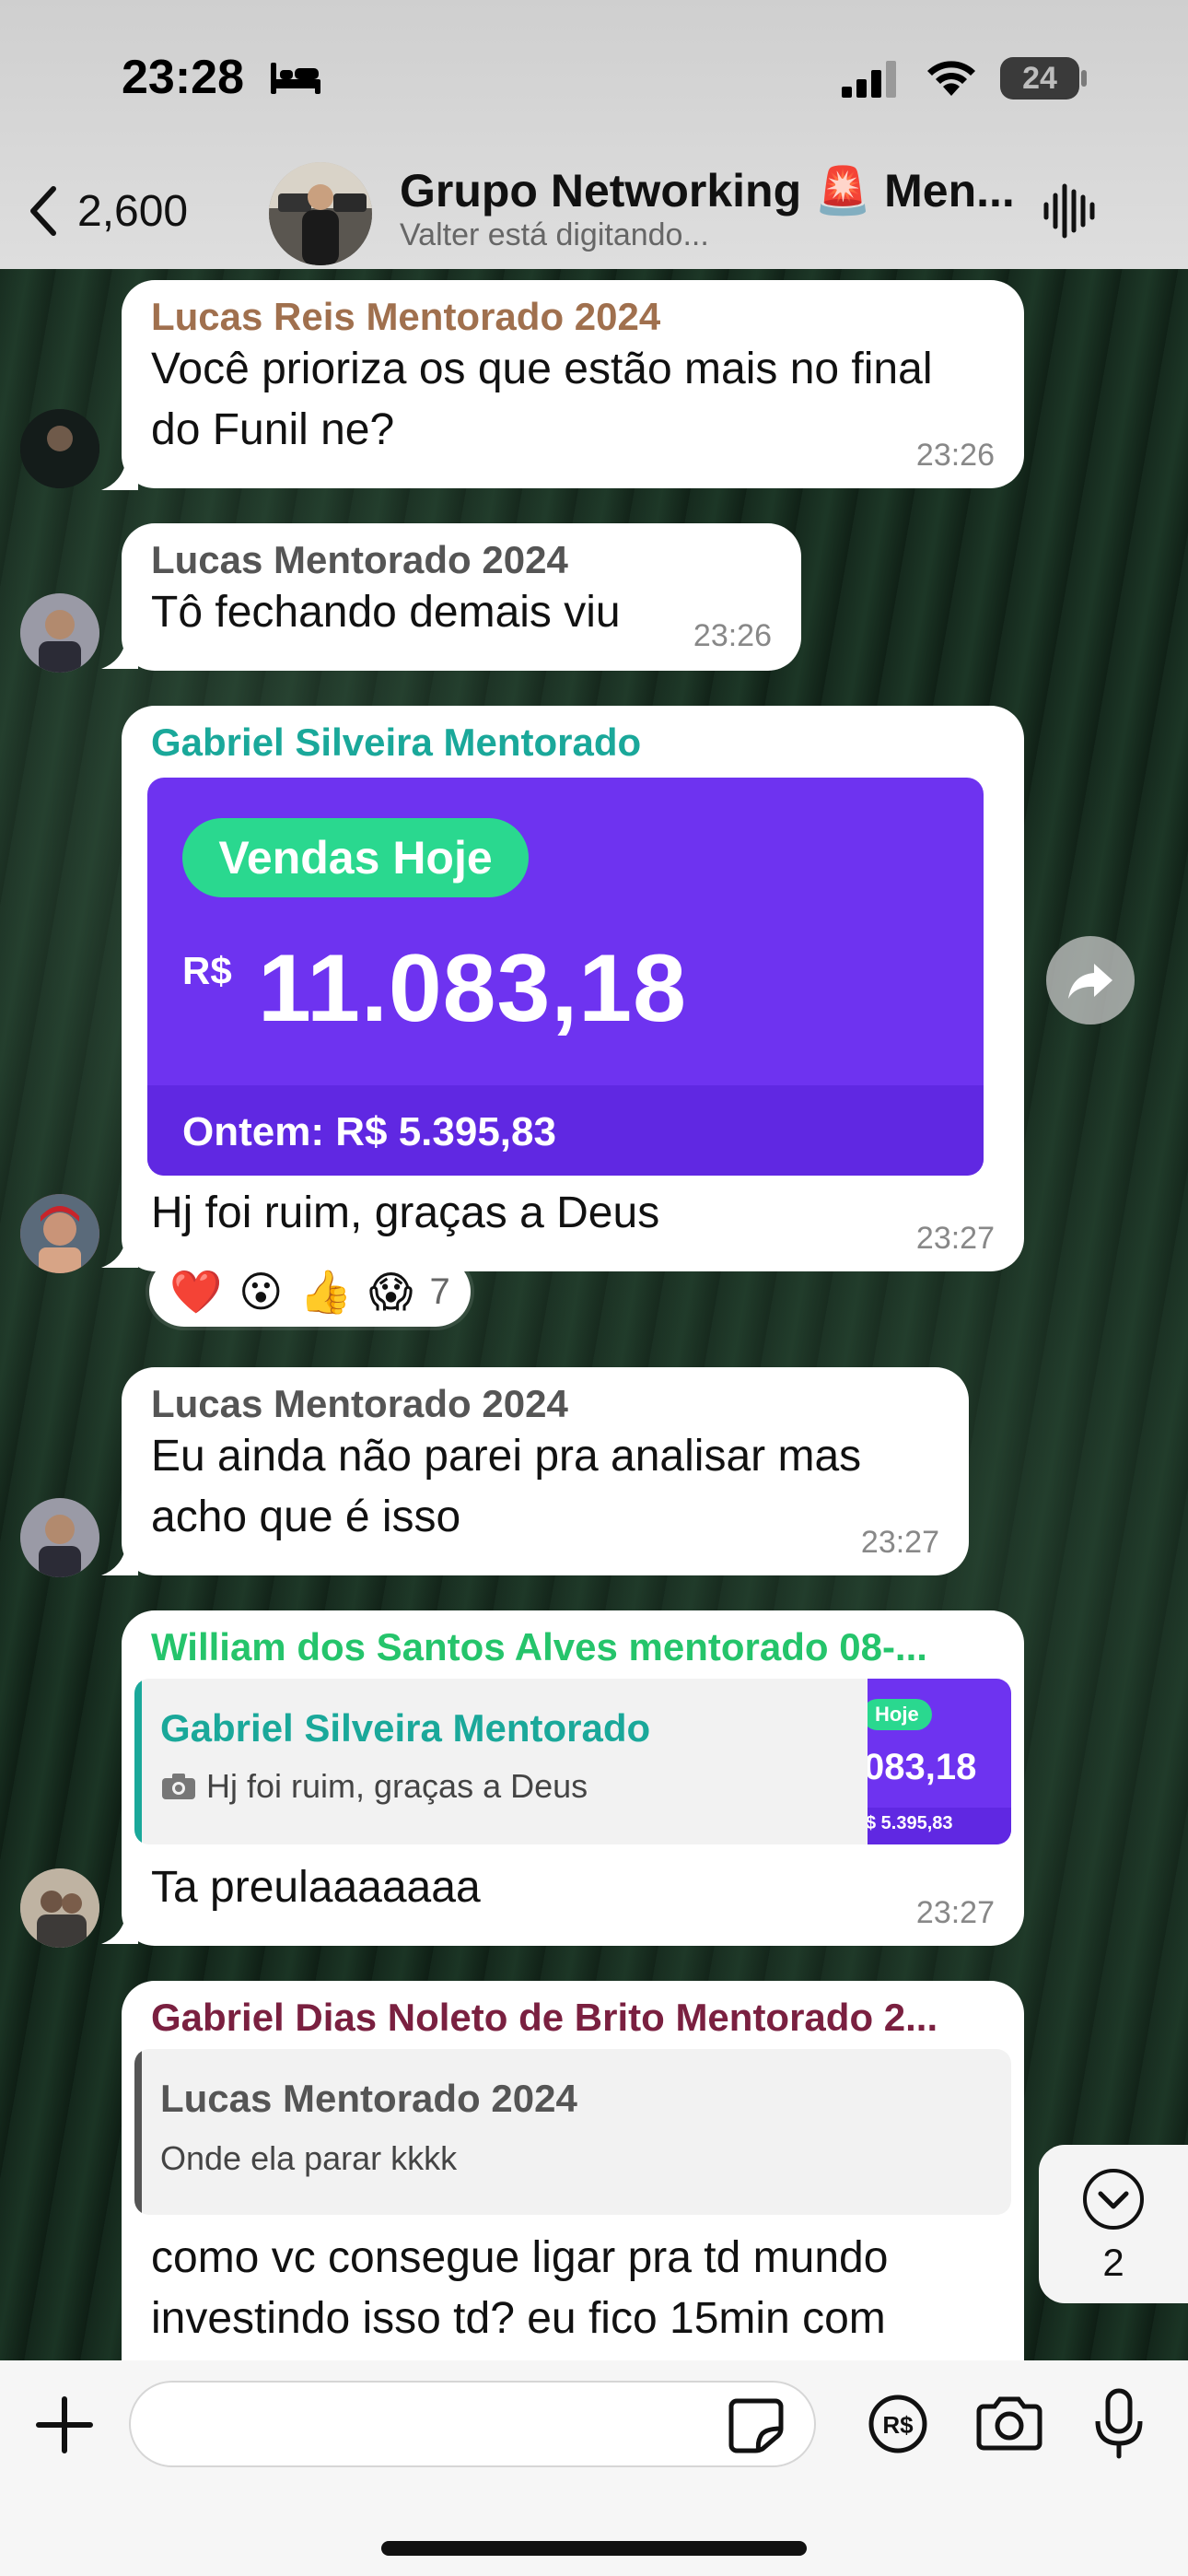 The image size is (1188, 2576). What do you see at coordinates (207, 971) in the screenshot?
I see `sales-currency: R$` at bounding box center [207, 971].